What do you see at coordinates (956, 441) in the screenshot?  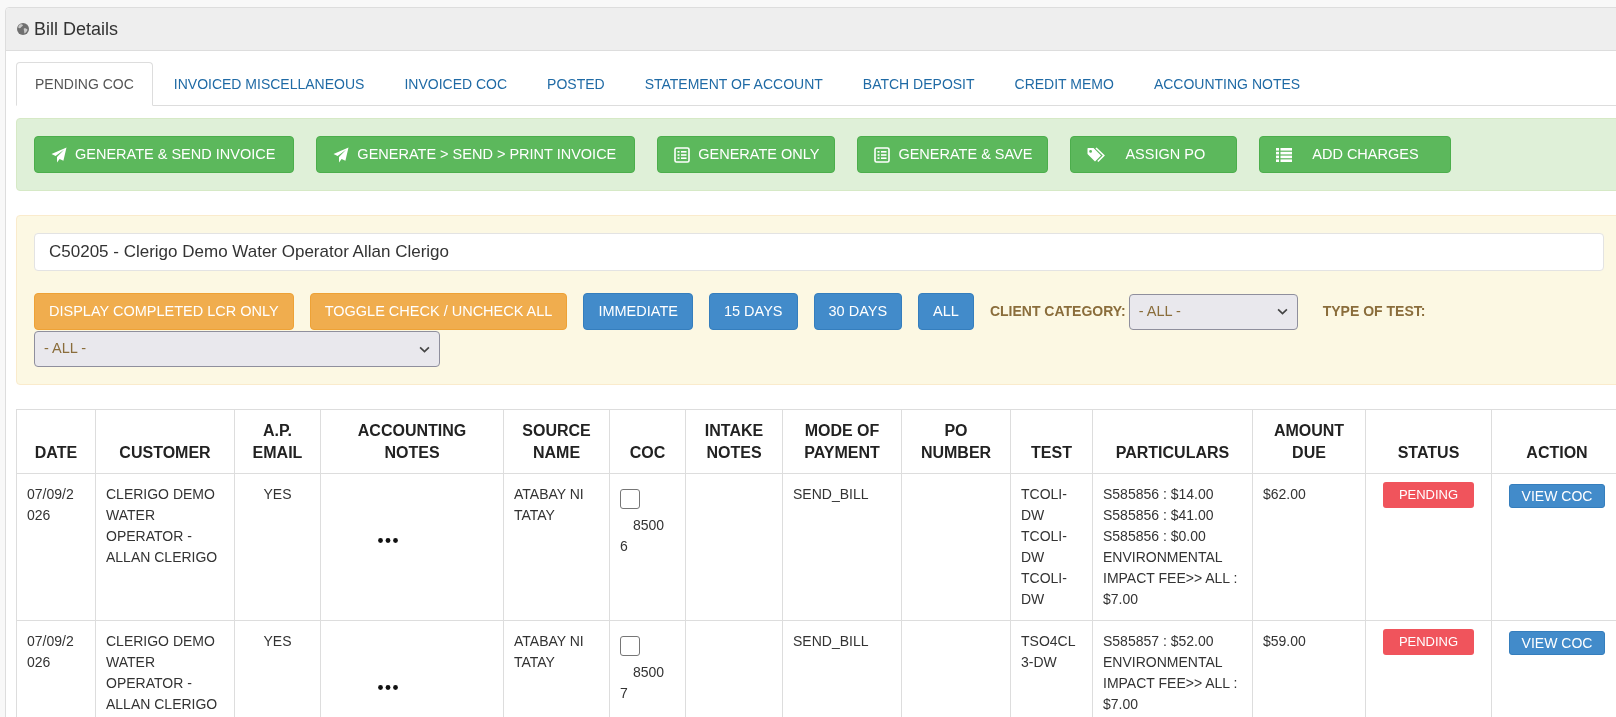 I see `column-header: PO NUMBER` at bounding box center [956, 441].